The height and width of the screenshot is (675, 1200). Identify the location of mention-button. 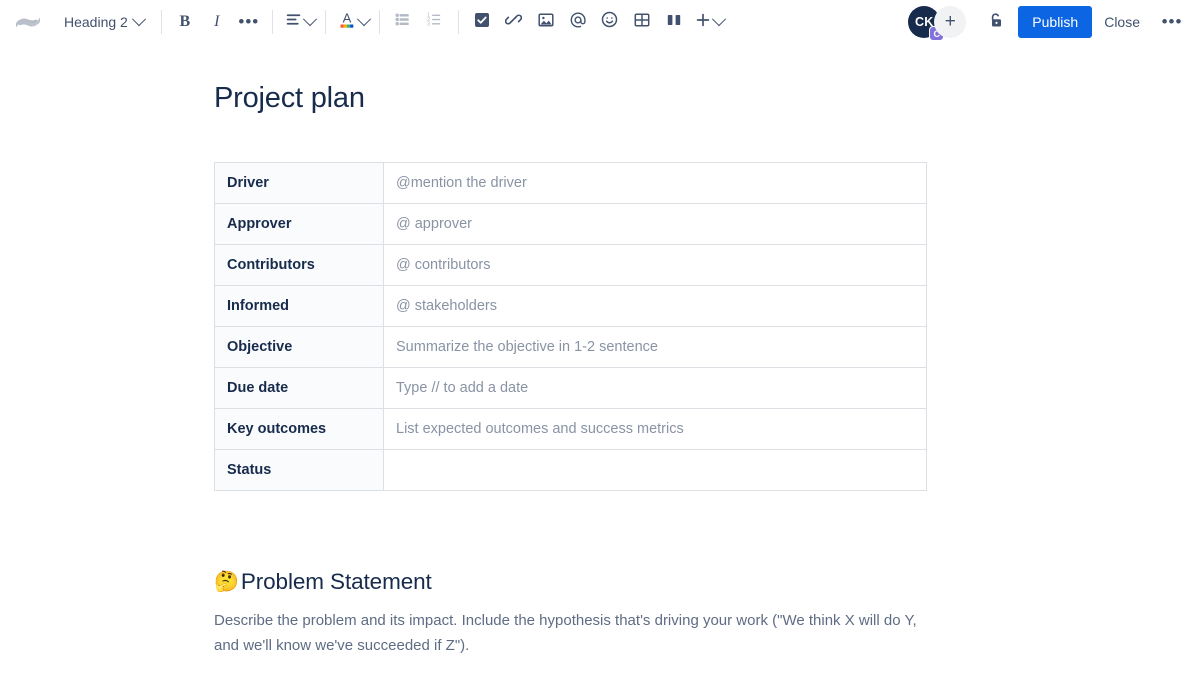
(578, 22).